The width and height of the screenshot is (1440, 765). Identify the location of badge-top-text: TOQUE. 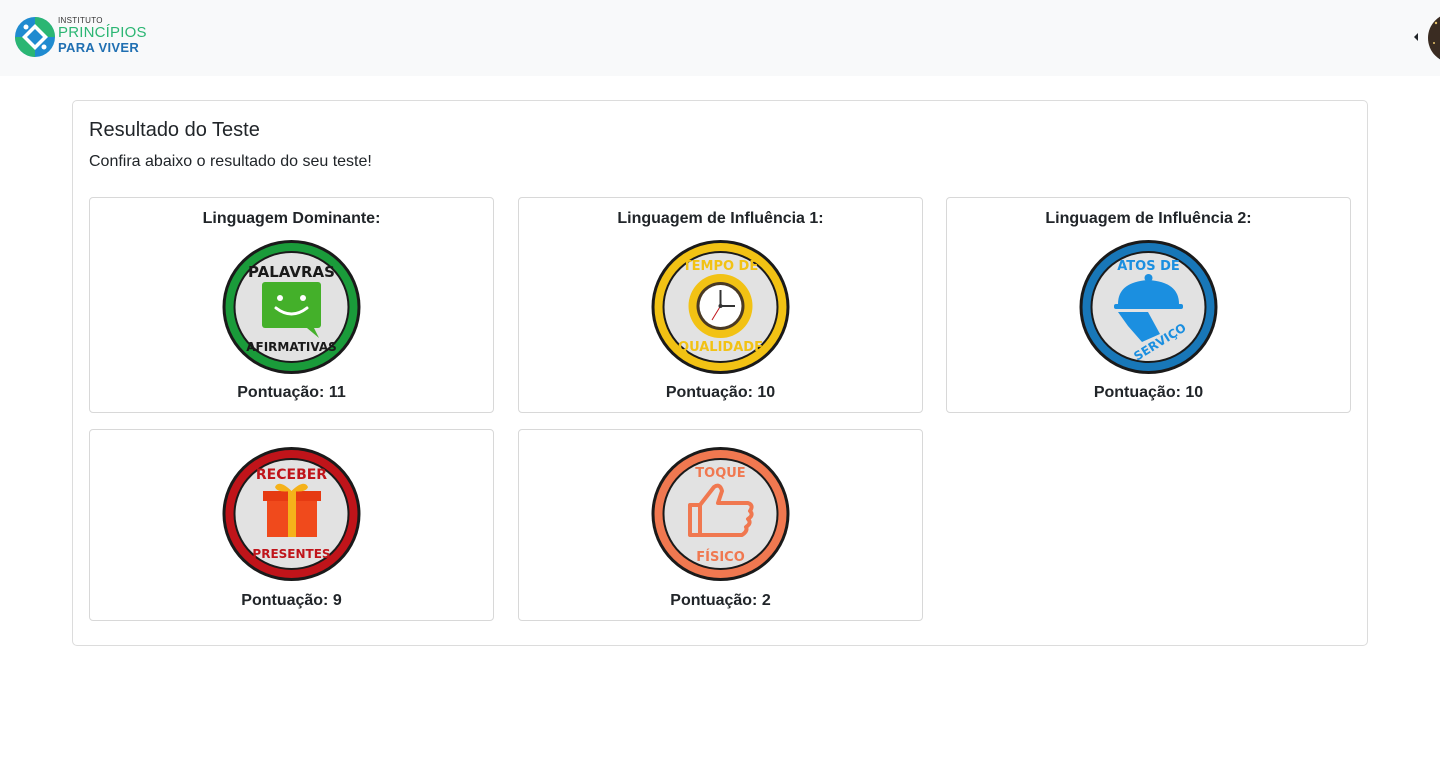
(720, 473).